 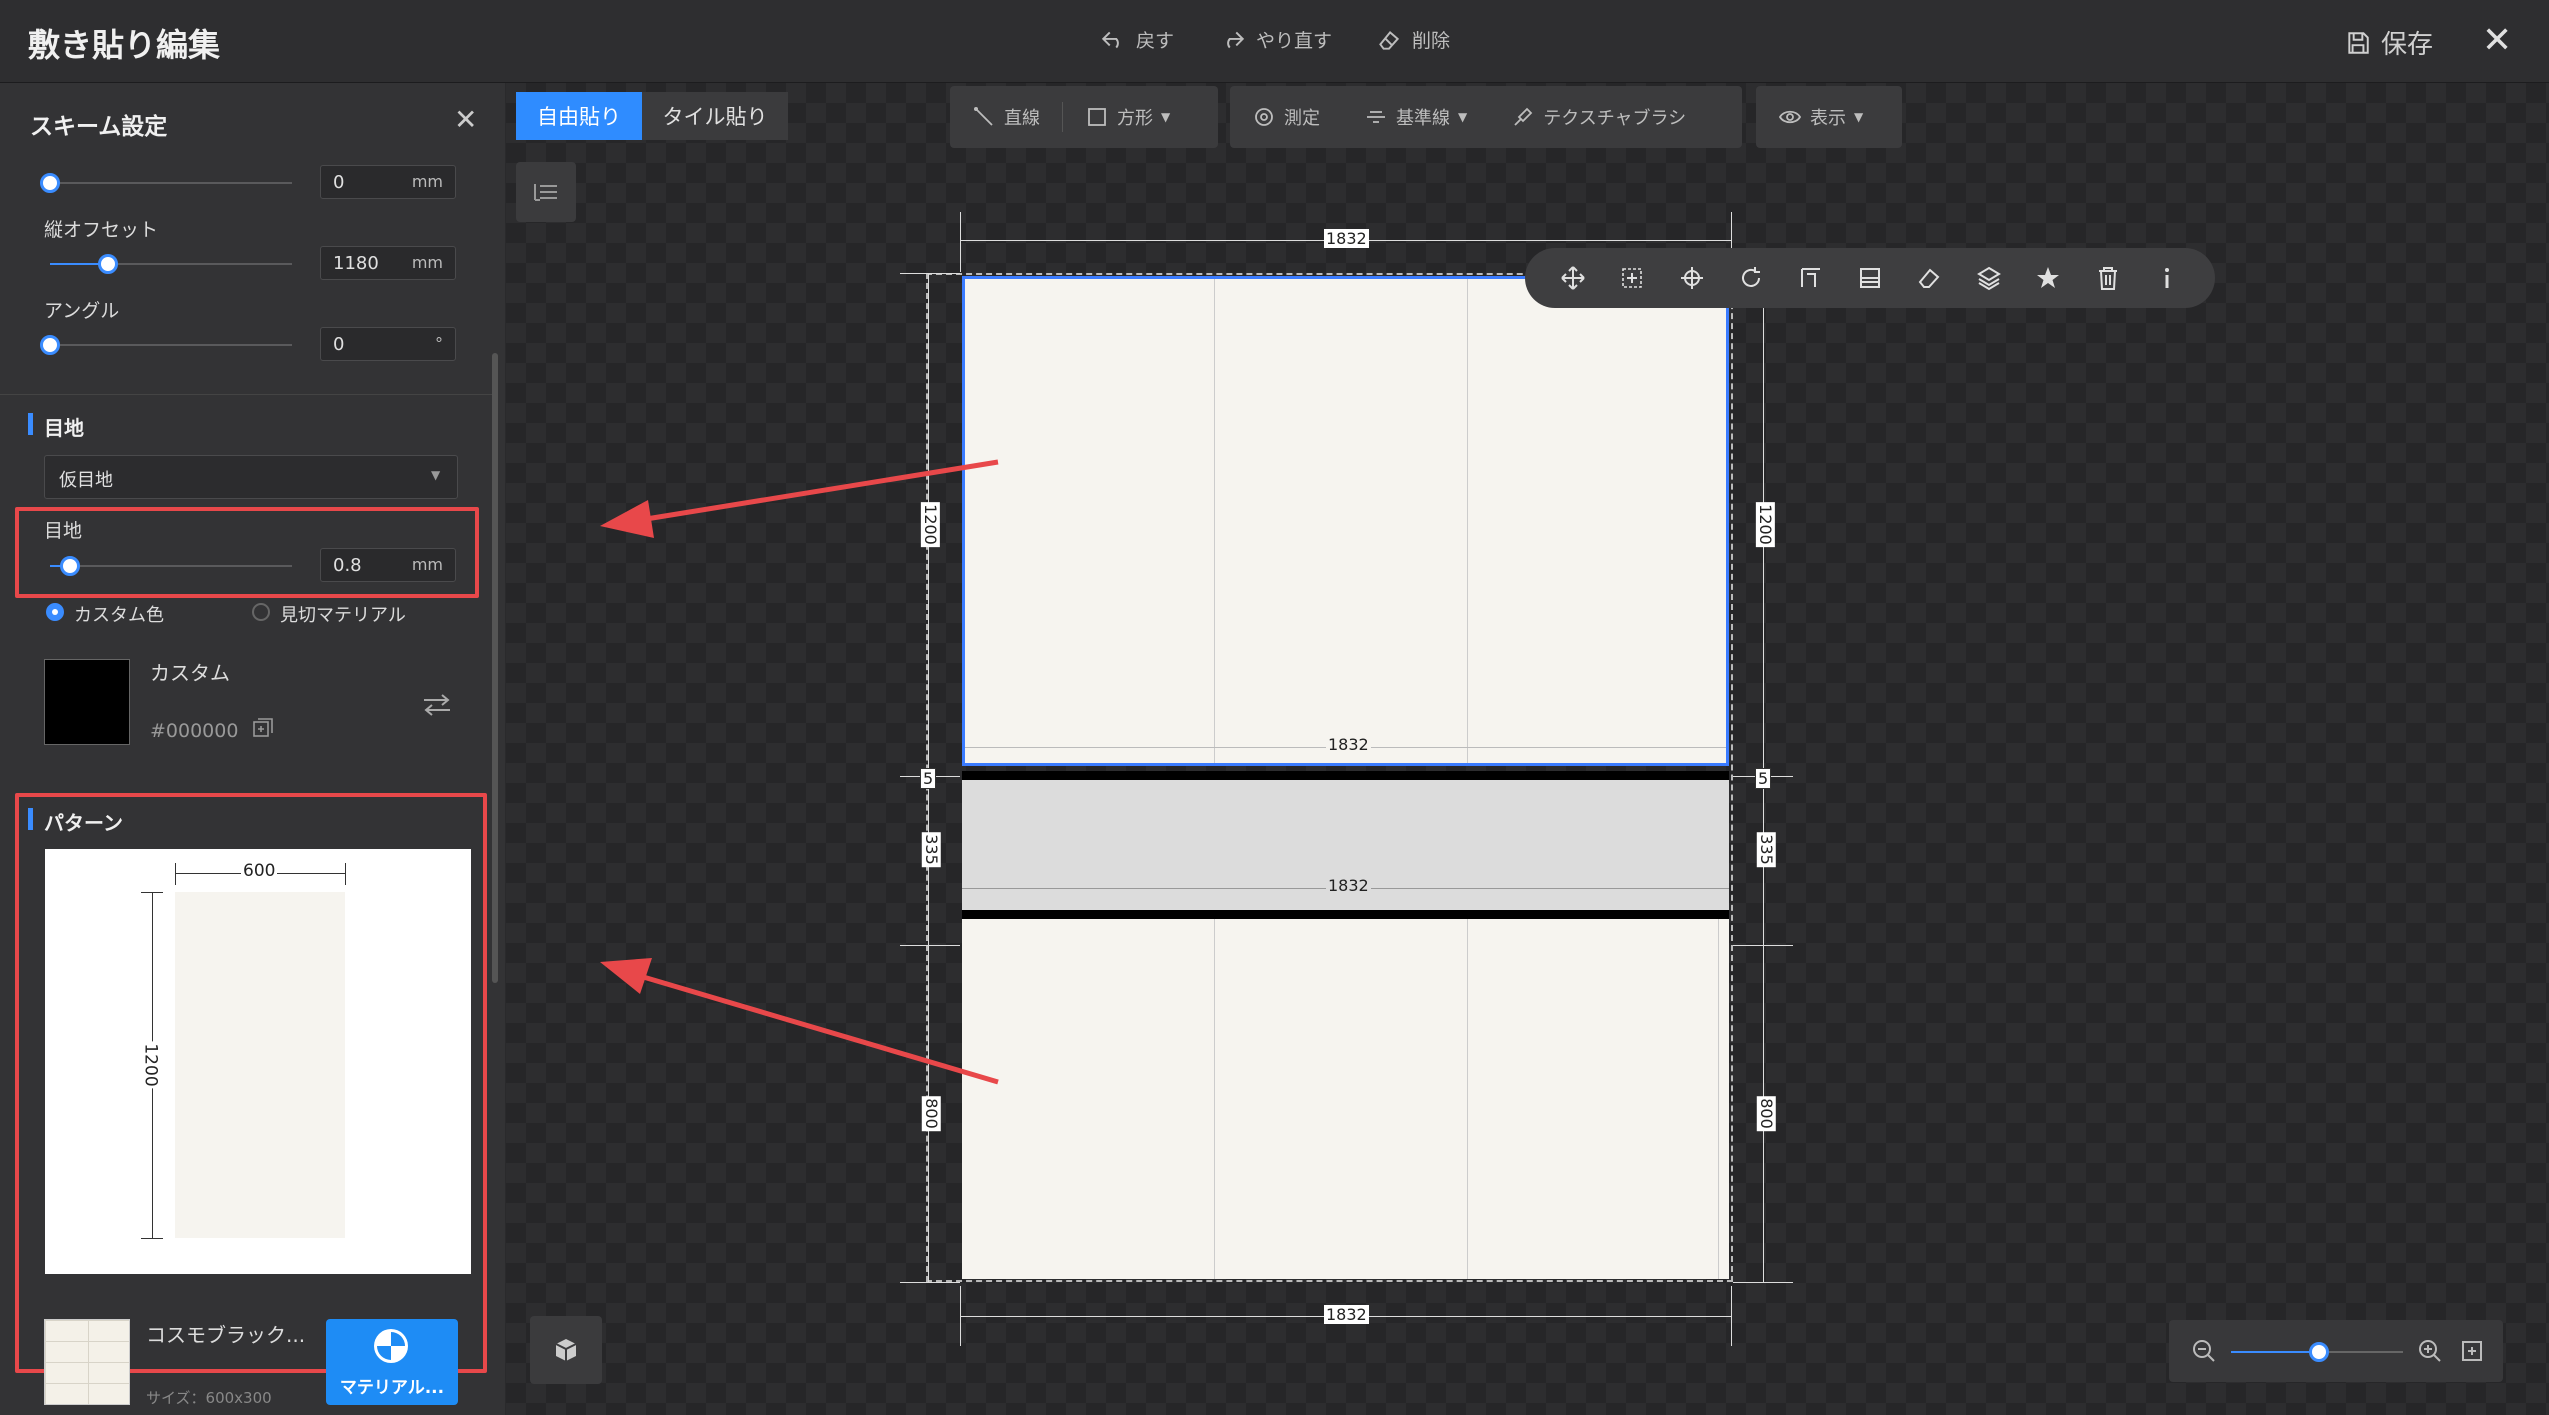 I want to click on fit-screen-icon, so click(x=2472, y=1351).